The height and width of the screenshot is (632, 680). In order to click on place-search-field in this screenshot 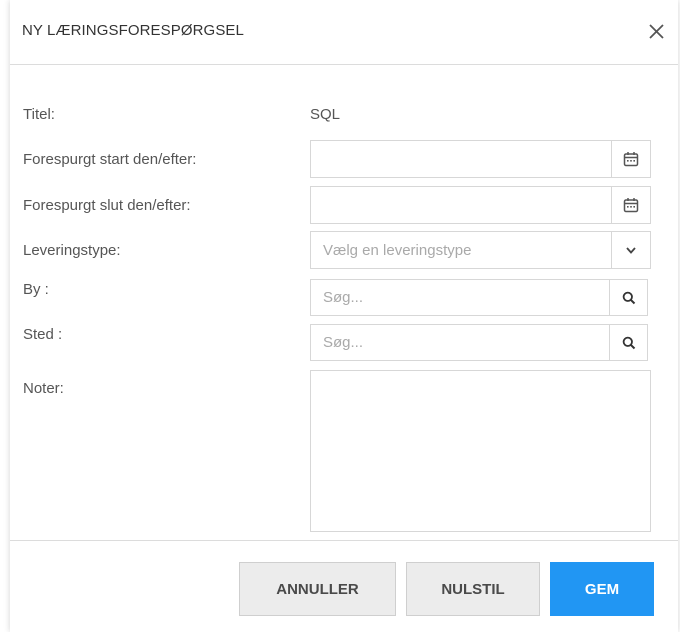, I will do `click(479, 342)`.